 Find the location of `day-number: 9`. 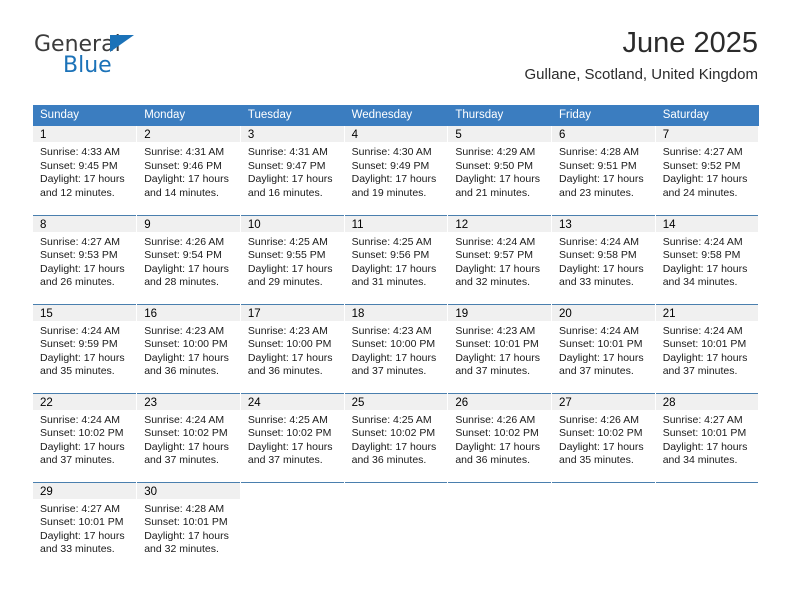

day-number: 9 is located at coordinates (188, 223).